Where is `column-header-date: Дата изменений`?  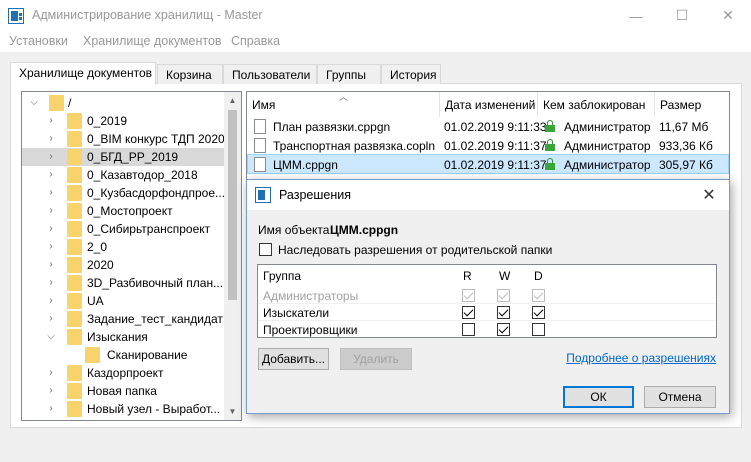 column-header-date: Дата изменений is located at coordinates (489, 104).